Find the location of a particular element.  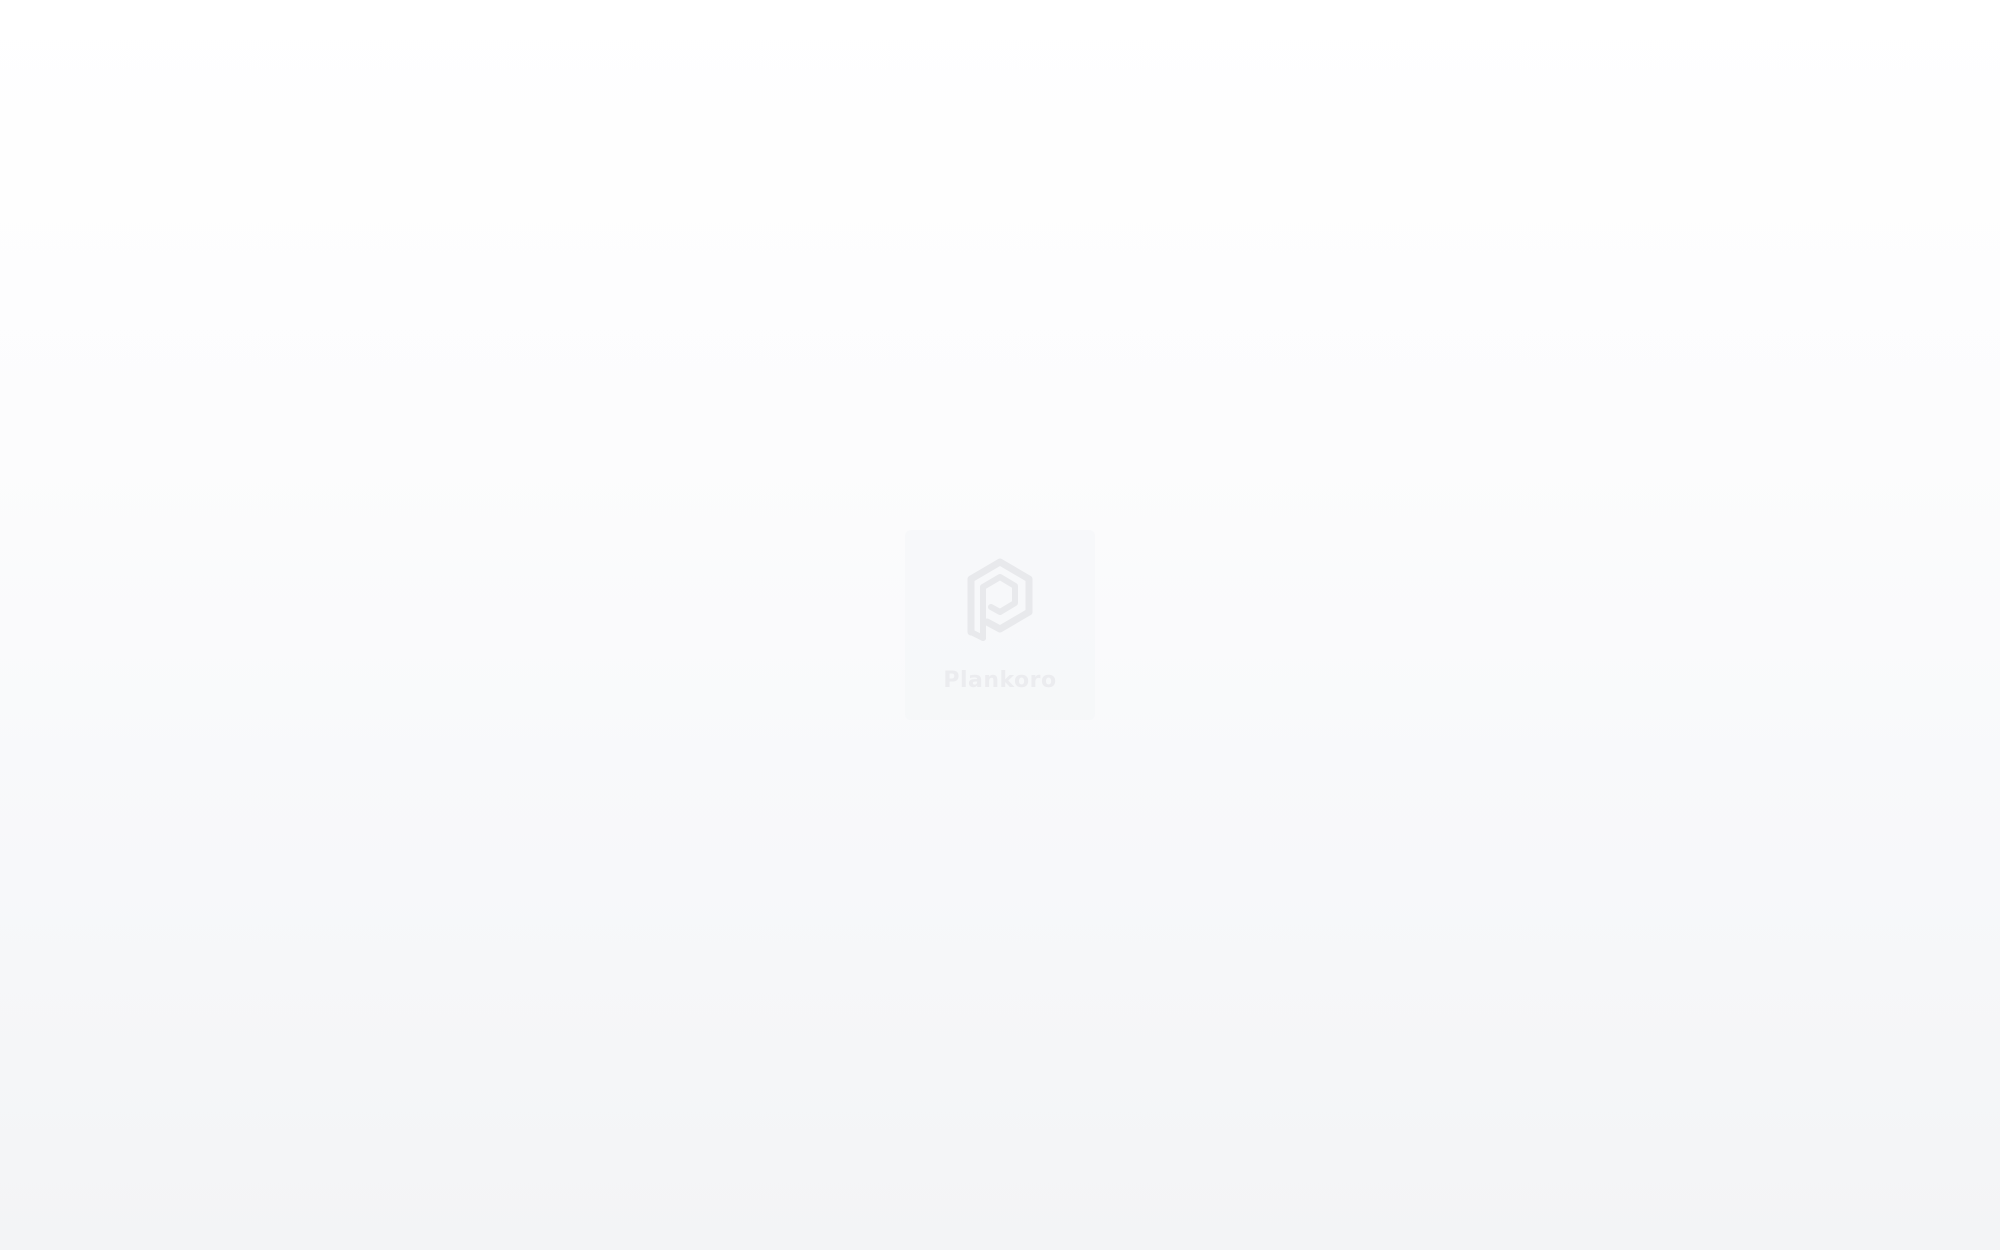

plankoro-logo-icon is located at coordinates (1000, 599).